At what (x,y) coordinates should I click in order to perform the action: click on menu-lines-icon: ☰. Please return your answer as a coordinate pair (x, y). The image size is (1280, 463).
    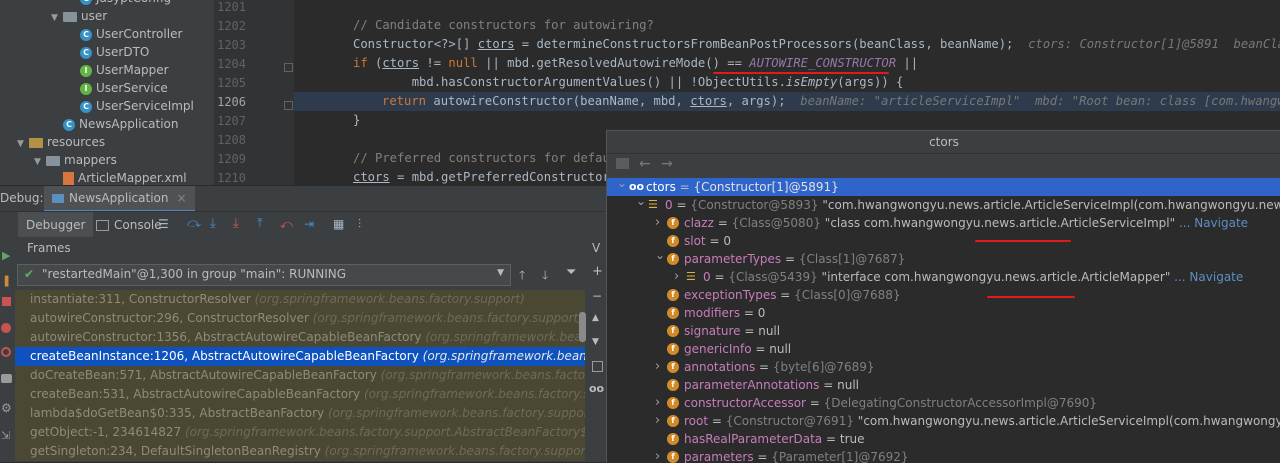
    Looking at the image, I should click on (165, 224).